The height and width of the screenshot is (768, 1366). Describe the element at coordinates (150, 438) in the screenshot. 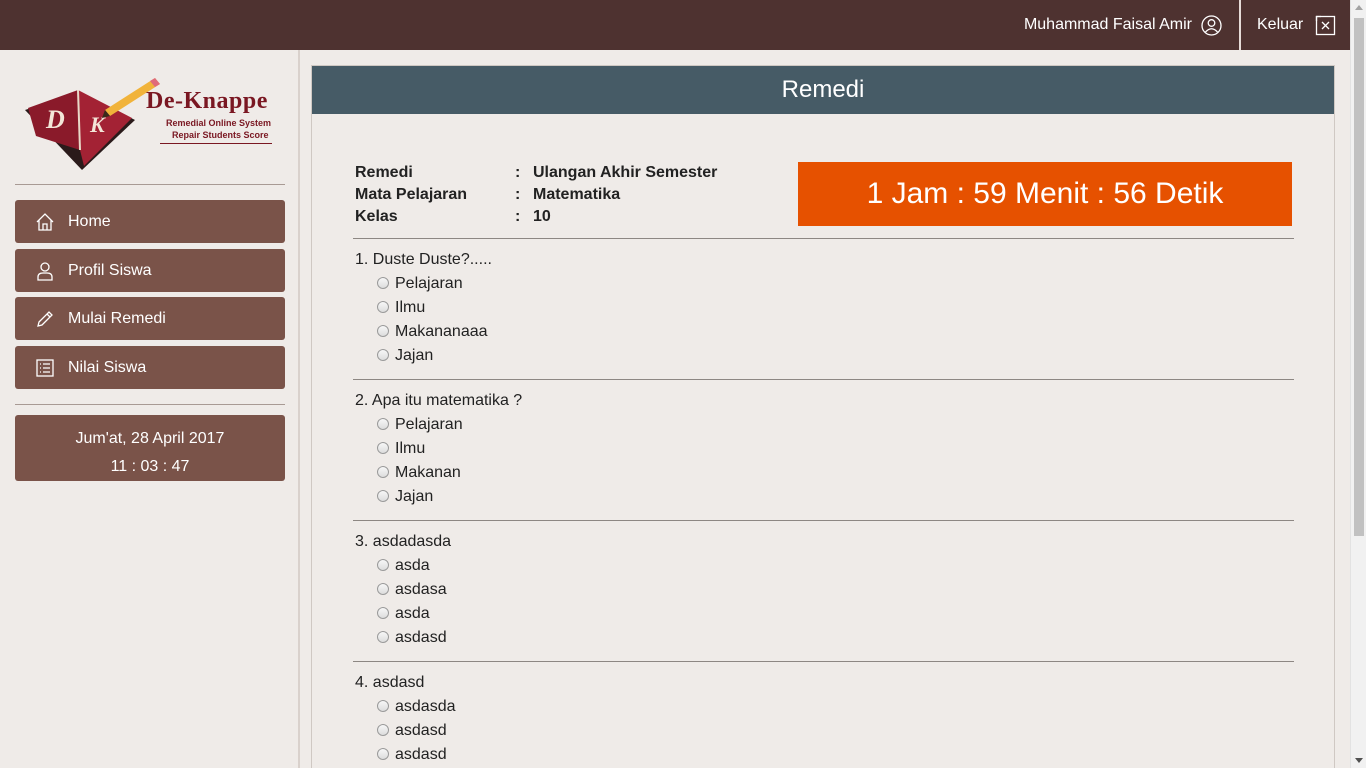

I see `current-date: Jum'at, 28 April 2017` at that location.